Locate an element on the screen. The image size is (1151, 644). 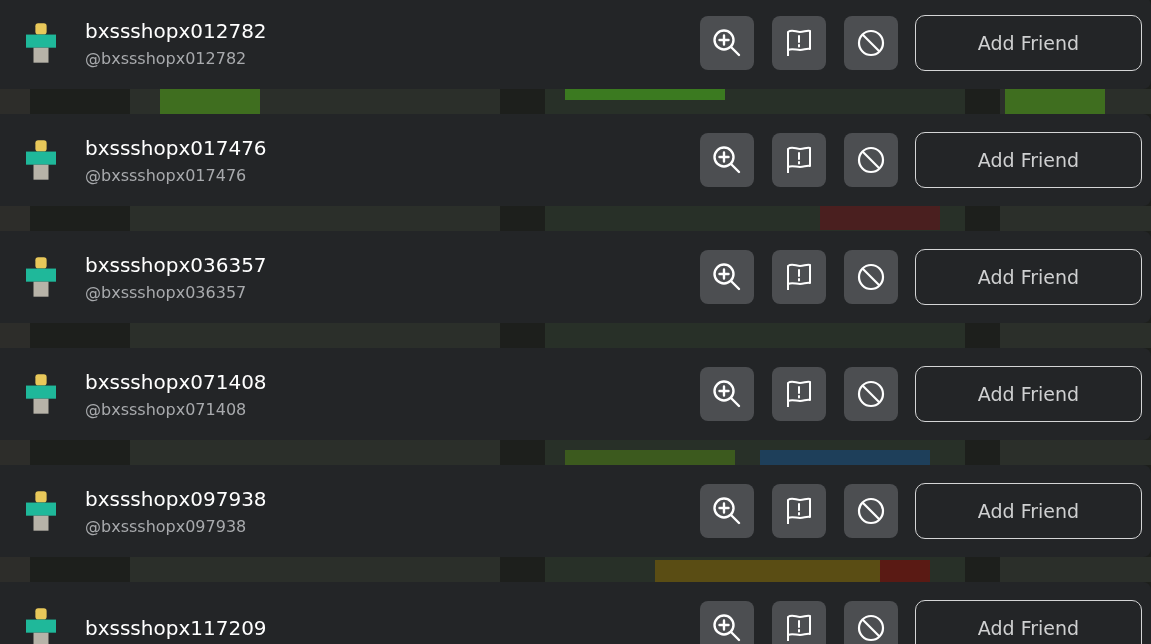
username: @bxssshopx017476 is located at coordinates (166, 175).